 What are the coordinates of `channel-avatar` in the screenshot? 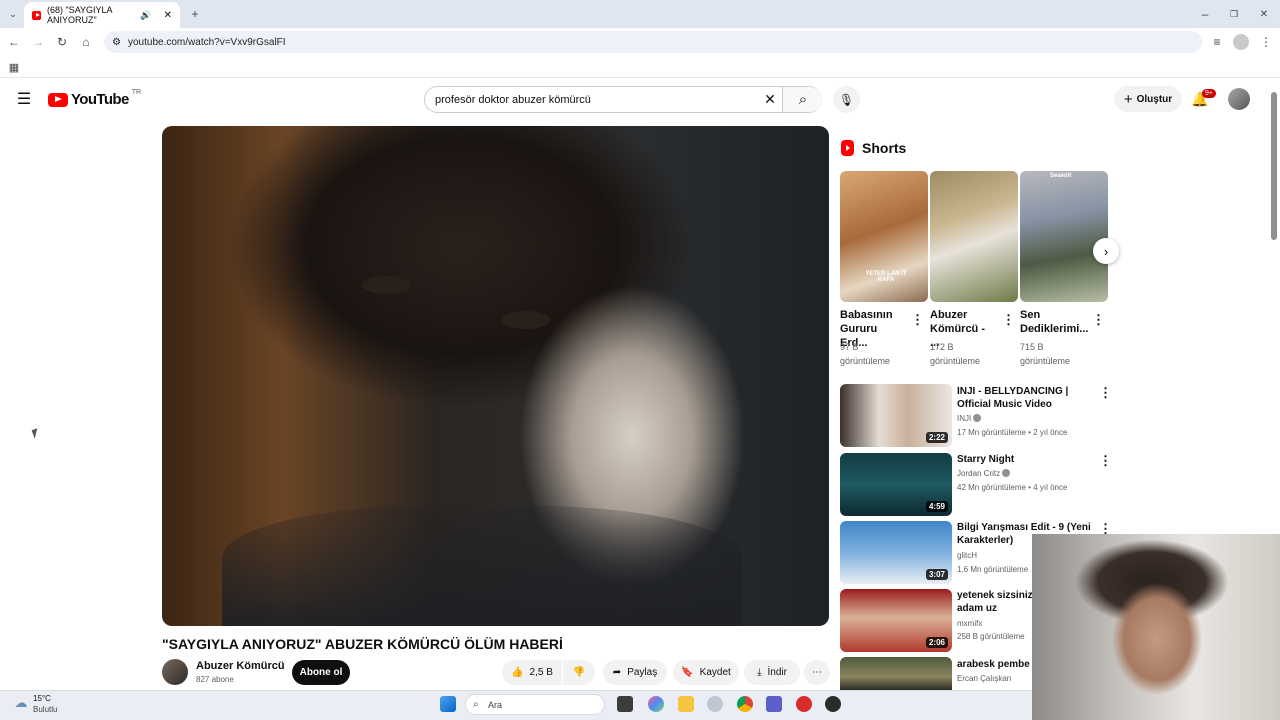 It's located at (175, 672).